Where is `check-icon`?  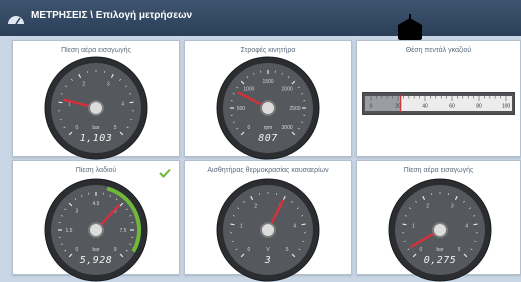
check-icon is located at coordinates (165, 173).